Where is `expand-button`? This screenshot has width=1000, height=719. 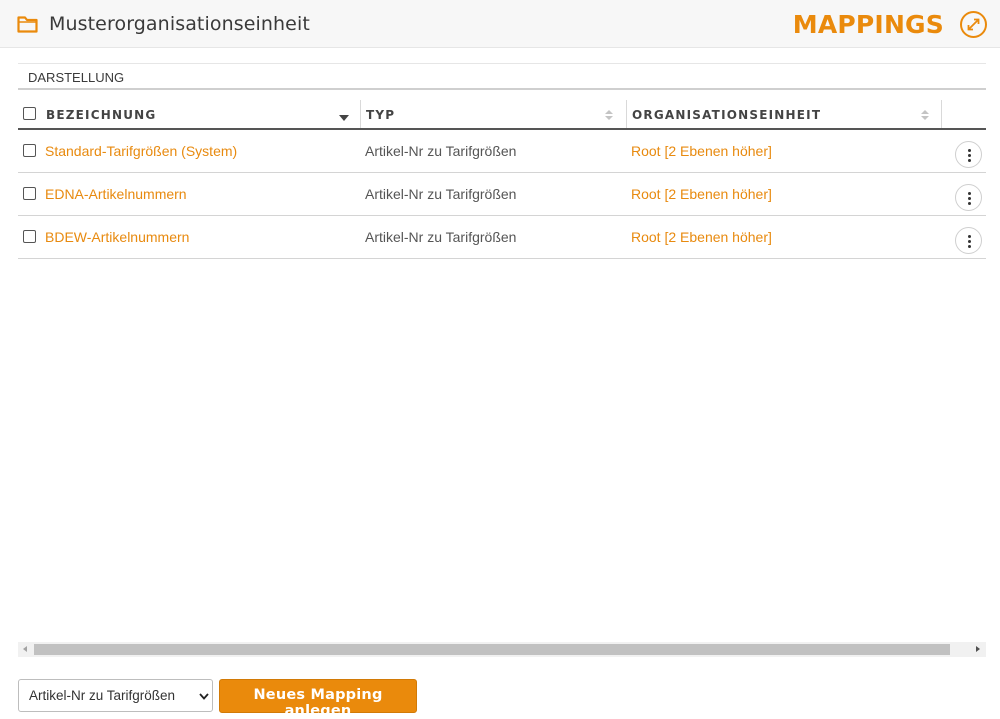 expand-button is located at coordinates (973, 24).